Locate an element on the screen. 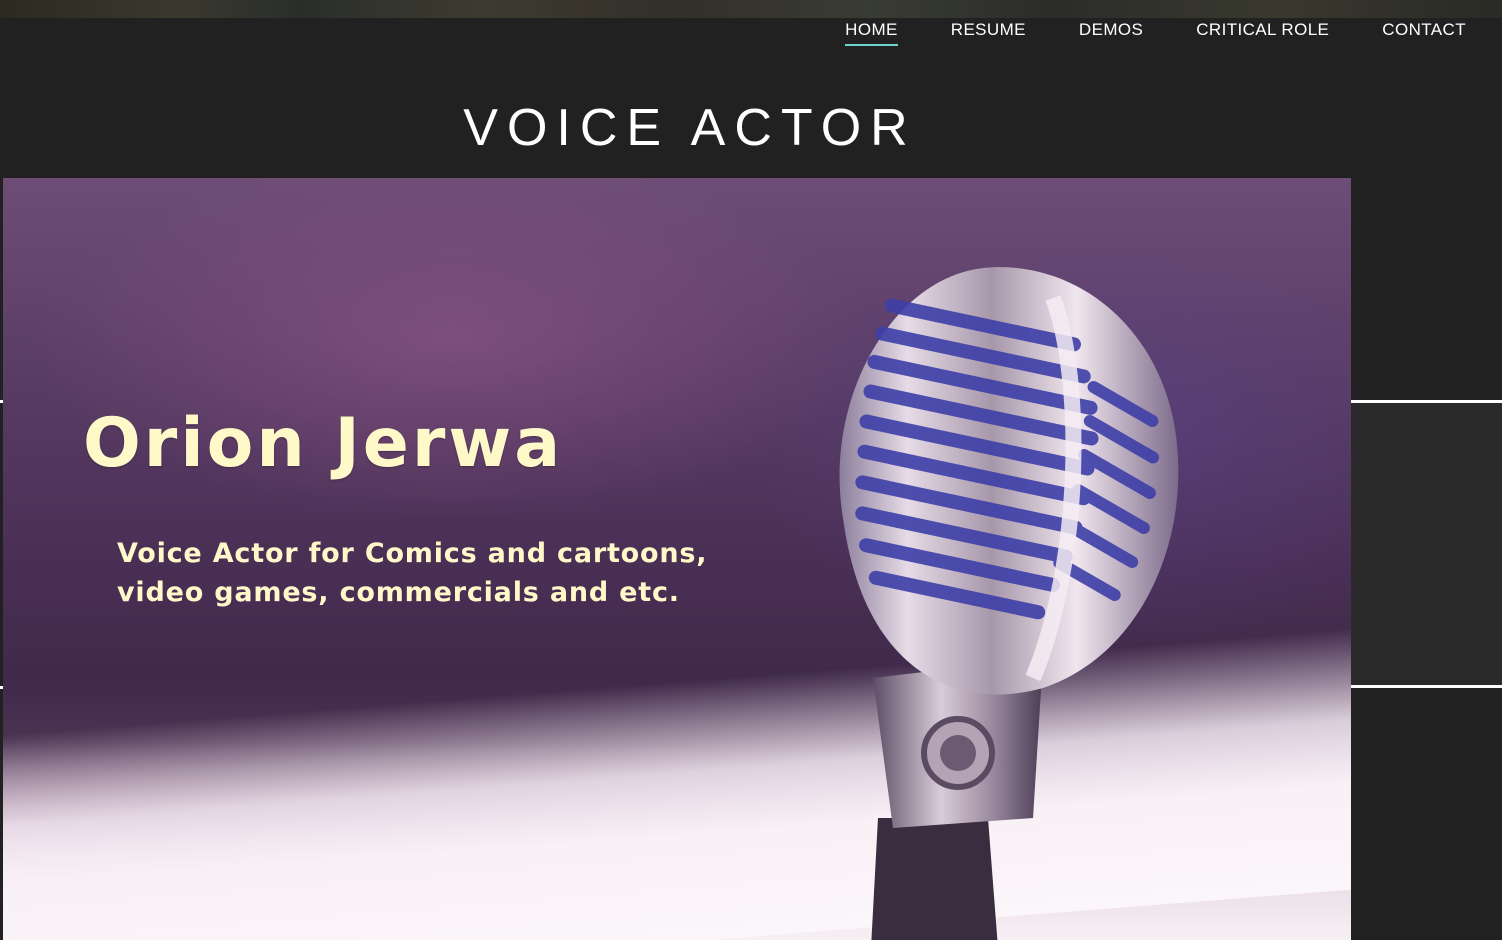  hero-tagline-line-1: Voice Actor for Comics and cartoons, is located at coordinates (412, 553).